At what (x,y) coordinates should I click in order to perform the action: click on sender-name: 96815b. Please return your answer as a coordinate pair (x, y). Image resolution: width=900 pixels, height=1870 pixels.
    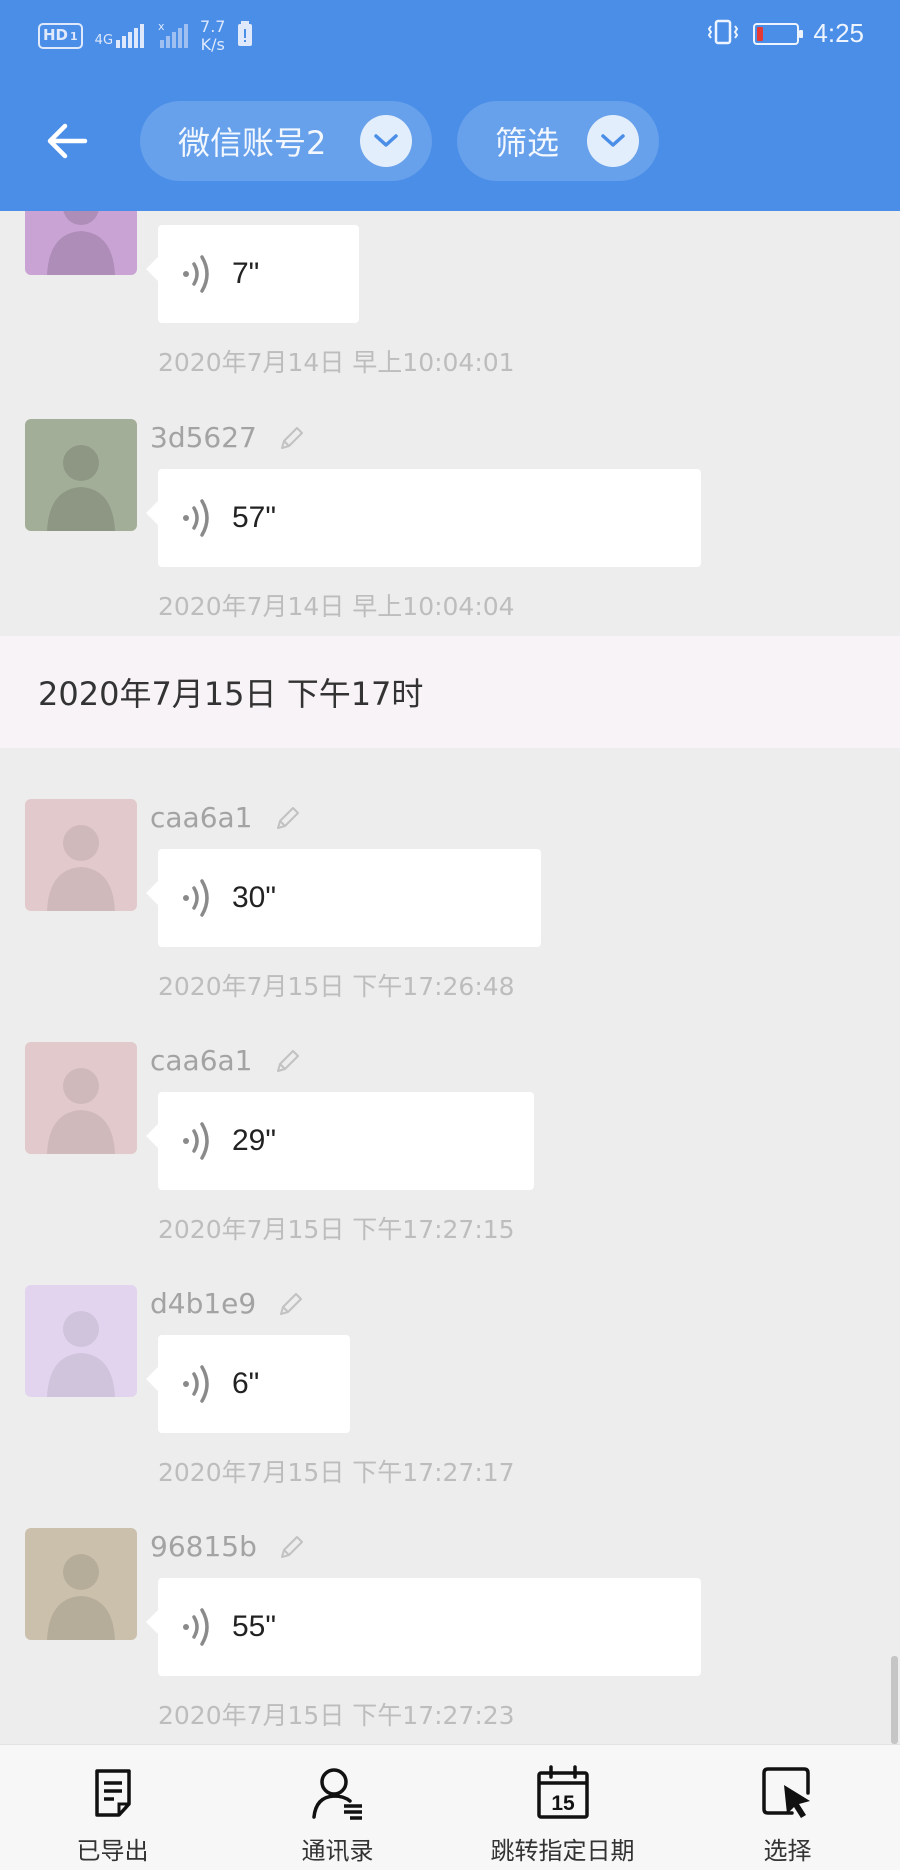
    Looking at the image, I should click on (228, 1546).